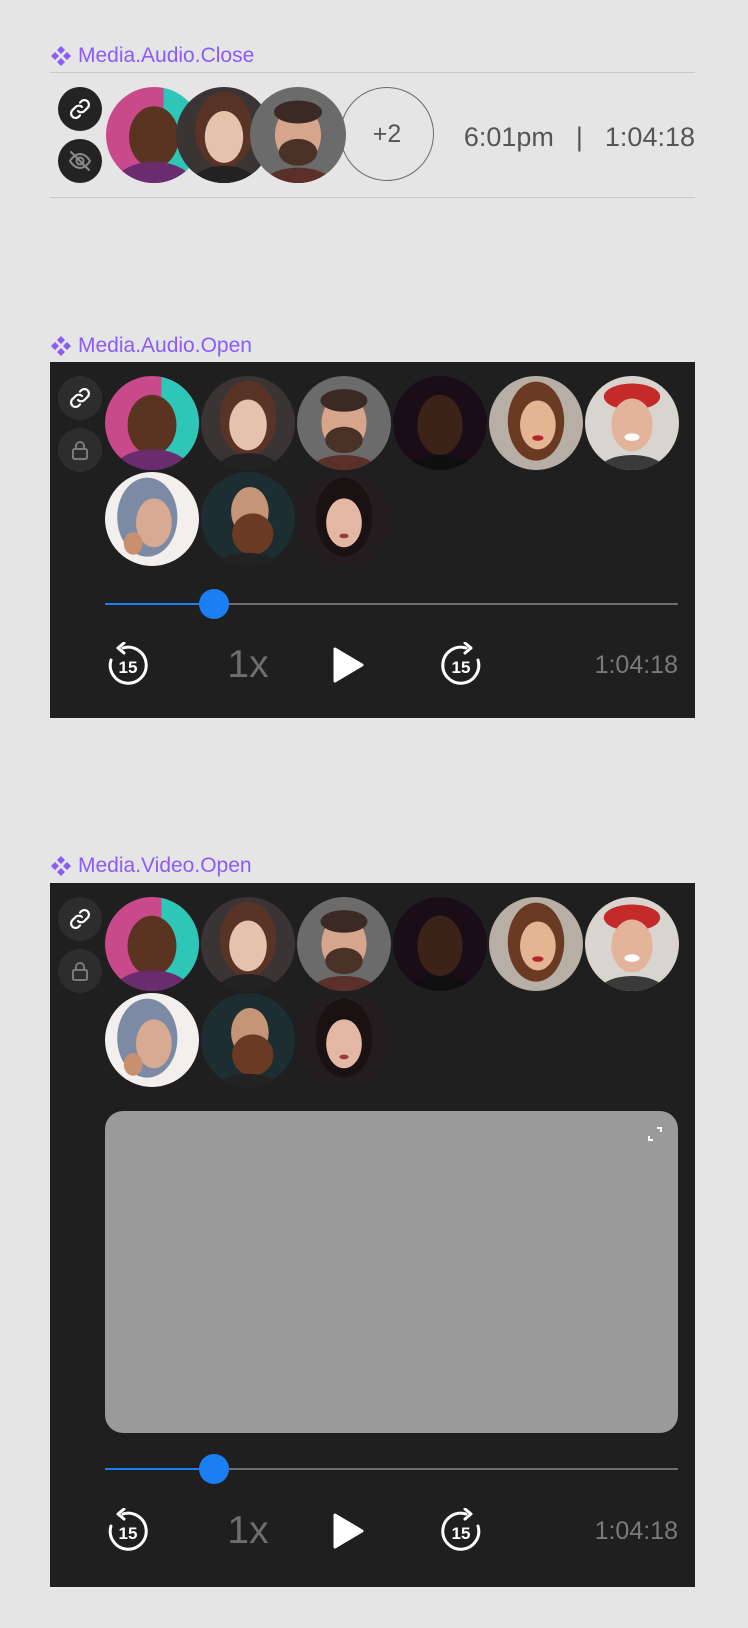 The image size is (748, 1628). I want to click on expand-icon, so click(655, 1134).